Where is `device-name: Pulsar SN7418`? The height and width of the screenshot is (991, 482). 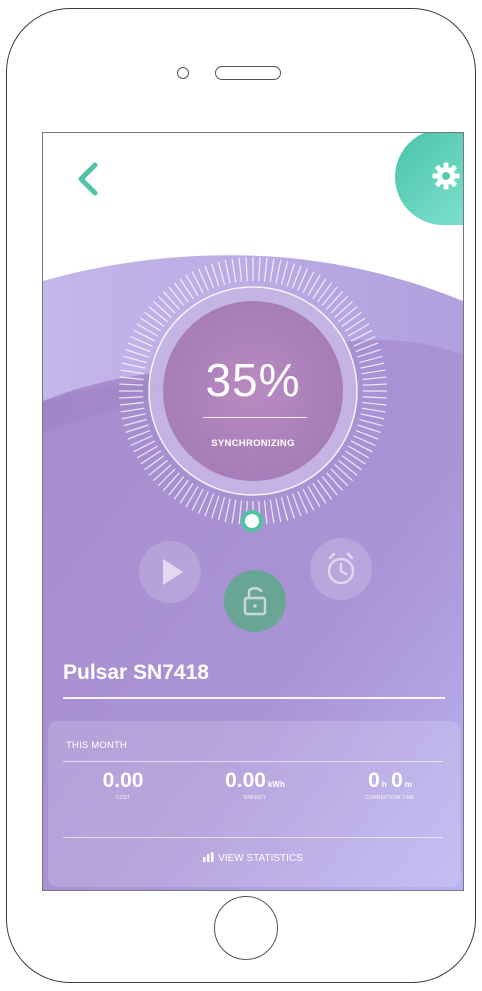 device-name: Pulsar SN7418 is located at coordinates (136, 672).